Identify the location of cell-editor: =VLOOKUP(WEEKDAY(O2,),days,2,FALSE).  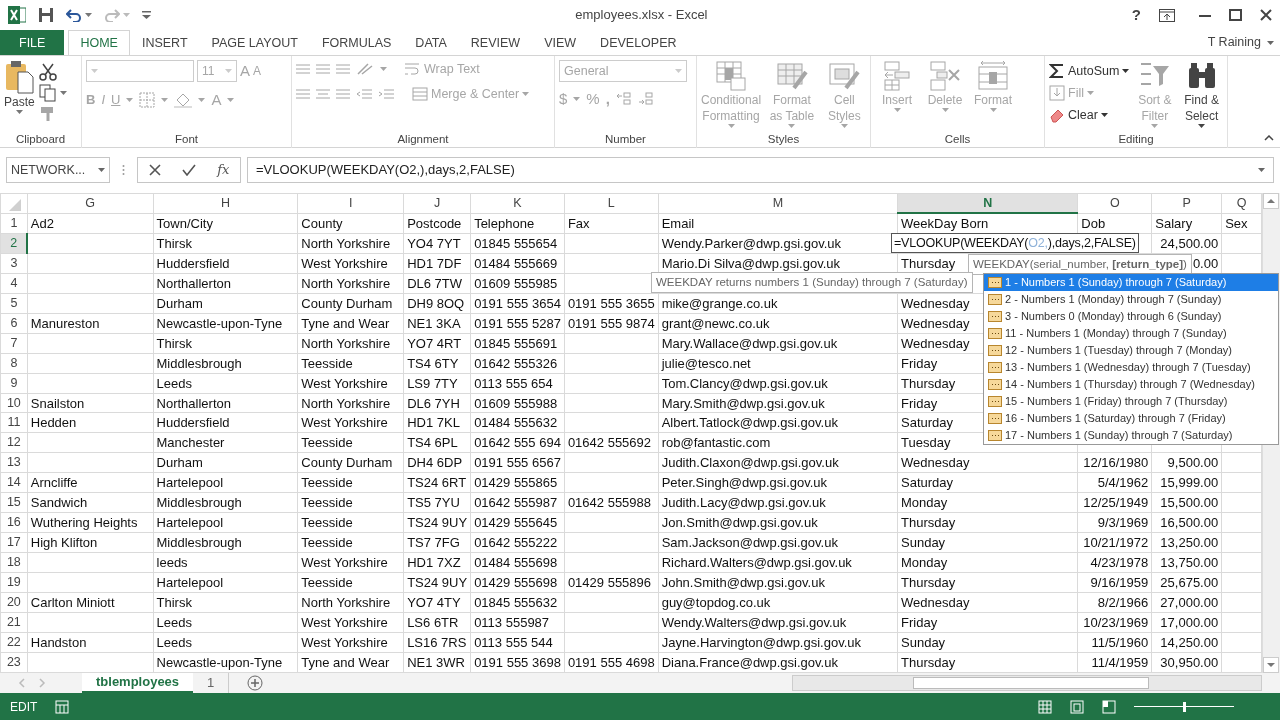
(1015, 243).